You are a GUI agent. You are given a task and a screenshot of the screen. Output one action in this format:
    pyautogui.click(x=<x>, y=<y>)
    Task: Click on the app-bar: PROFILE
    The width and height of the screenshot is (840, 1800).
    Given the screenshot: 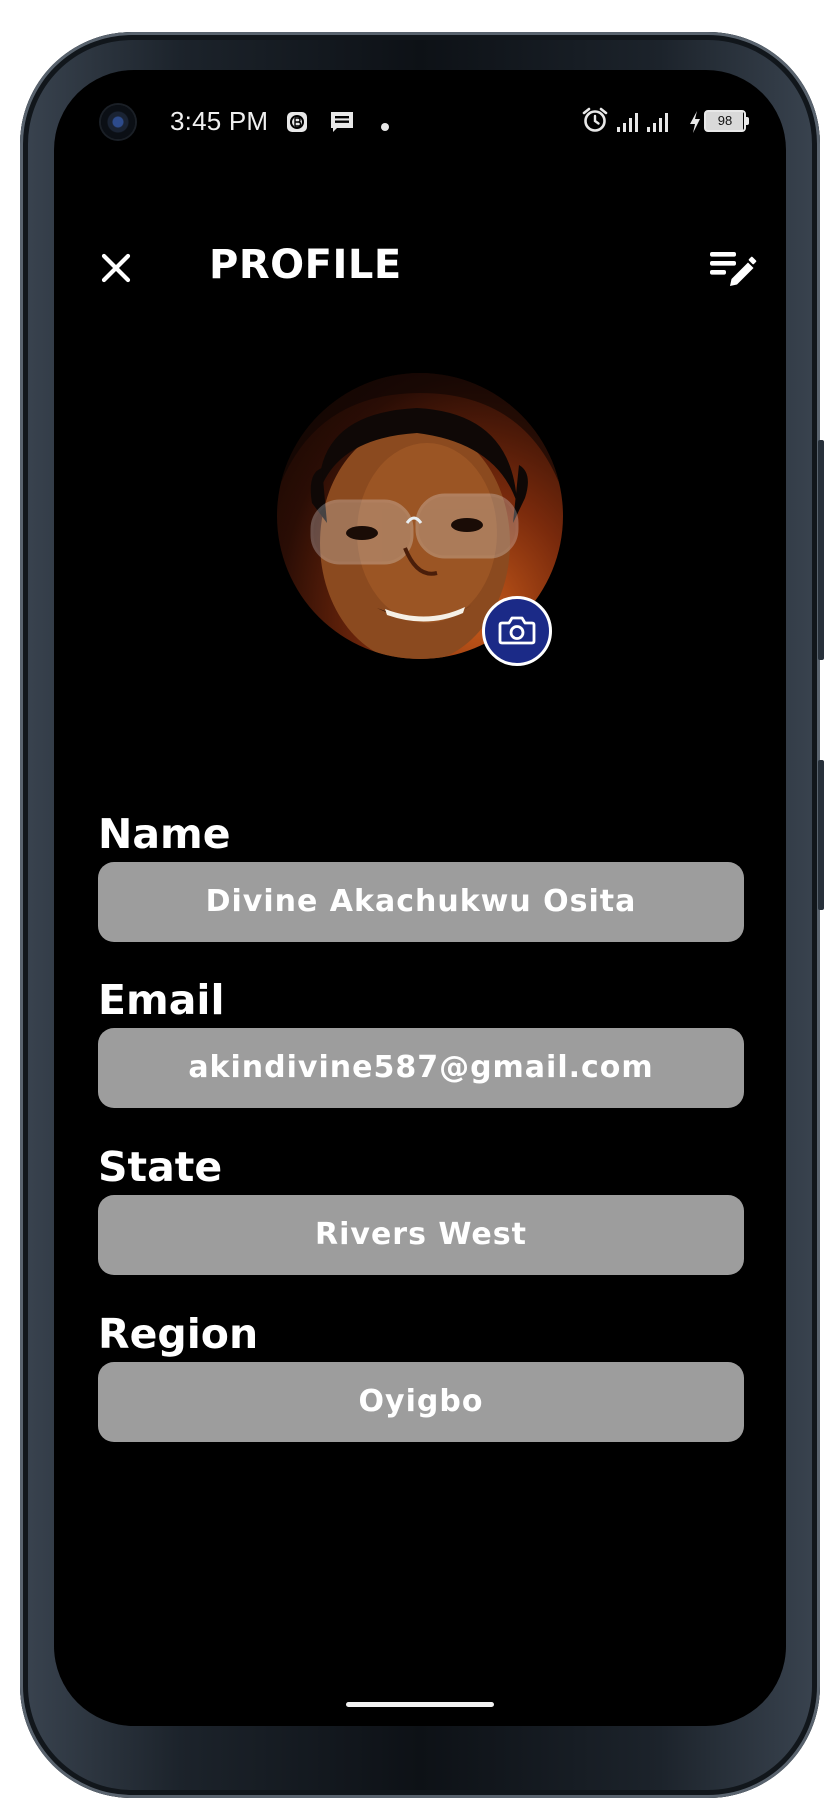 What is the action you would take?
    pyautogui.click(x=420, y=270)
    